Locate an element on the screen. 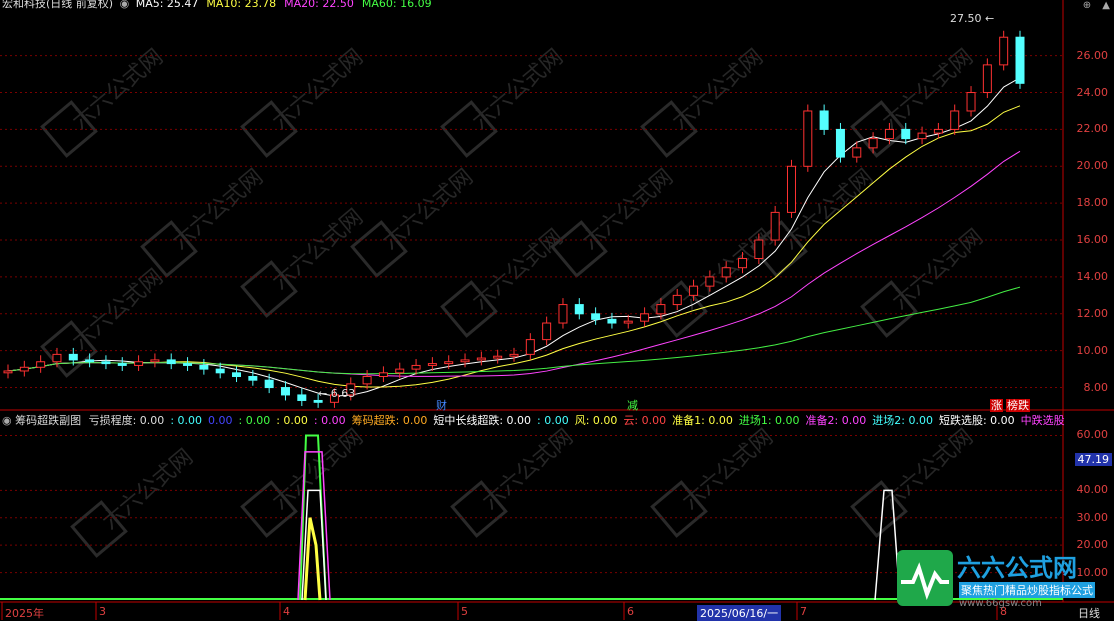 This screenshot has width=1114, height=621. ma-legend-item: MA20: 22.50 is located at coordinates (319, 5).